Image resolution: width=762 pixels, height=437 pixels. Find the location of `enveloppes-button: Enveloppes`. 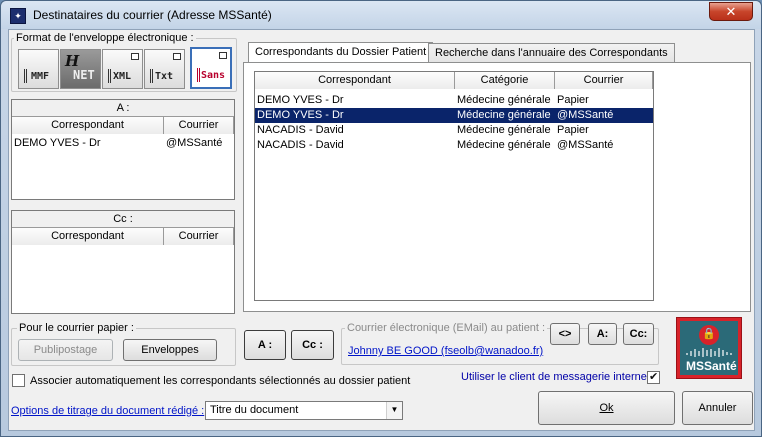

enveloppes-button: Enveloppes is located at coordinates (170, 350).